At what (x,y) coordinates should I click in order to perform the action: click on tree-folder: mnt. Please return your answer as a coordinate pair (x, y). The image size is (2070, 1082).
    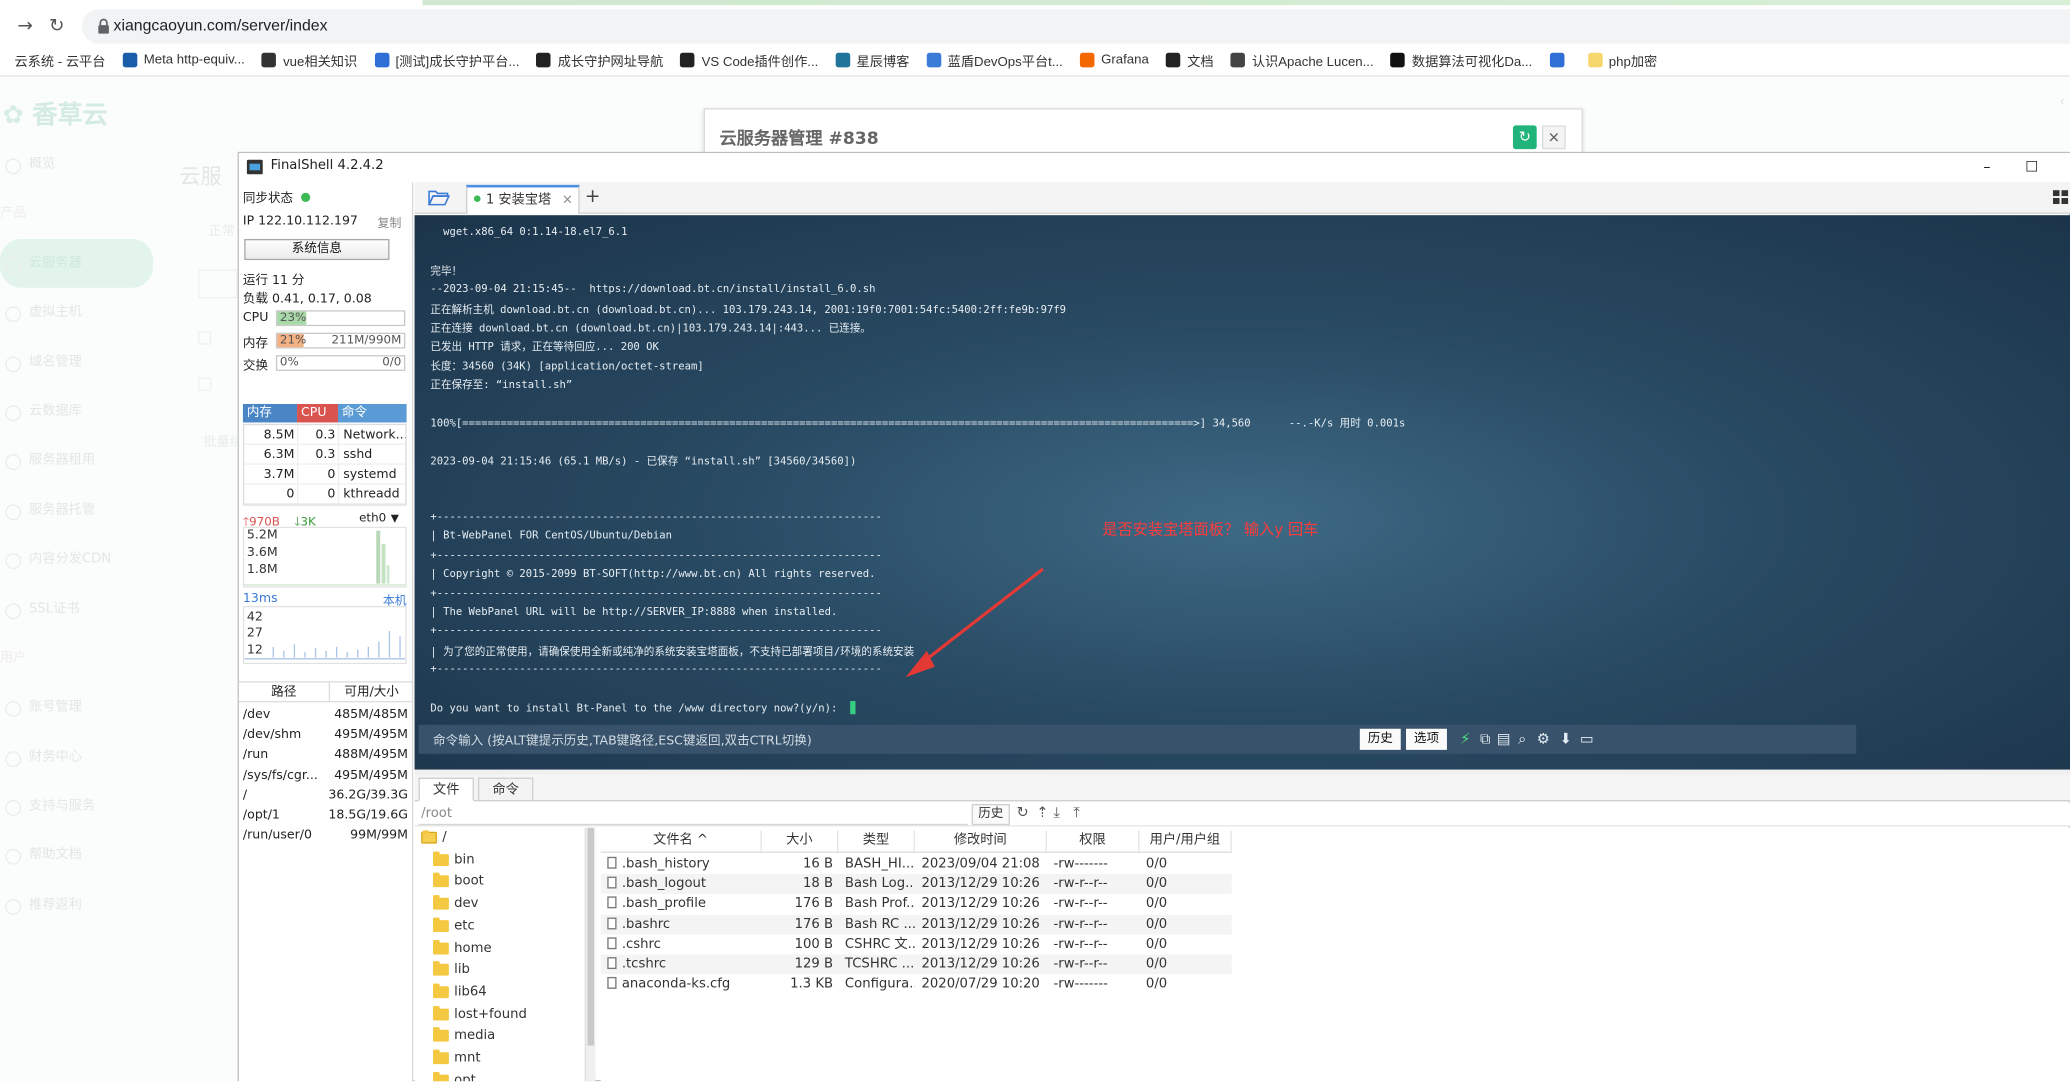
    Looking at the image, I should click on (457, 1057).